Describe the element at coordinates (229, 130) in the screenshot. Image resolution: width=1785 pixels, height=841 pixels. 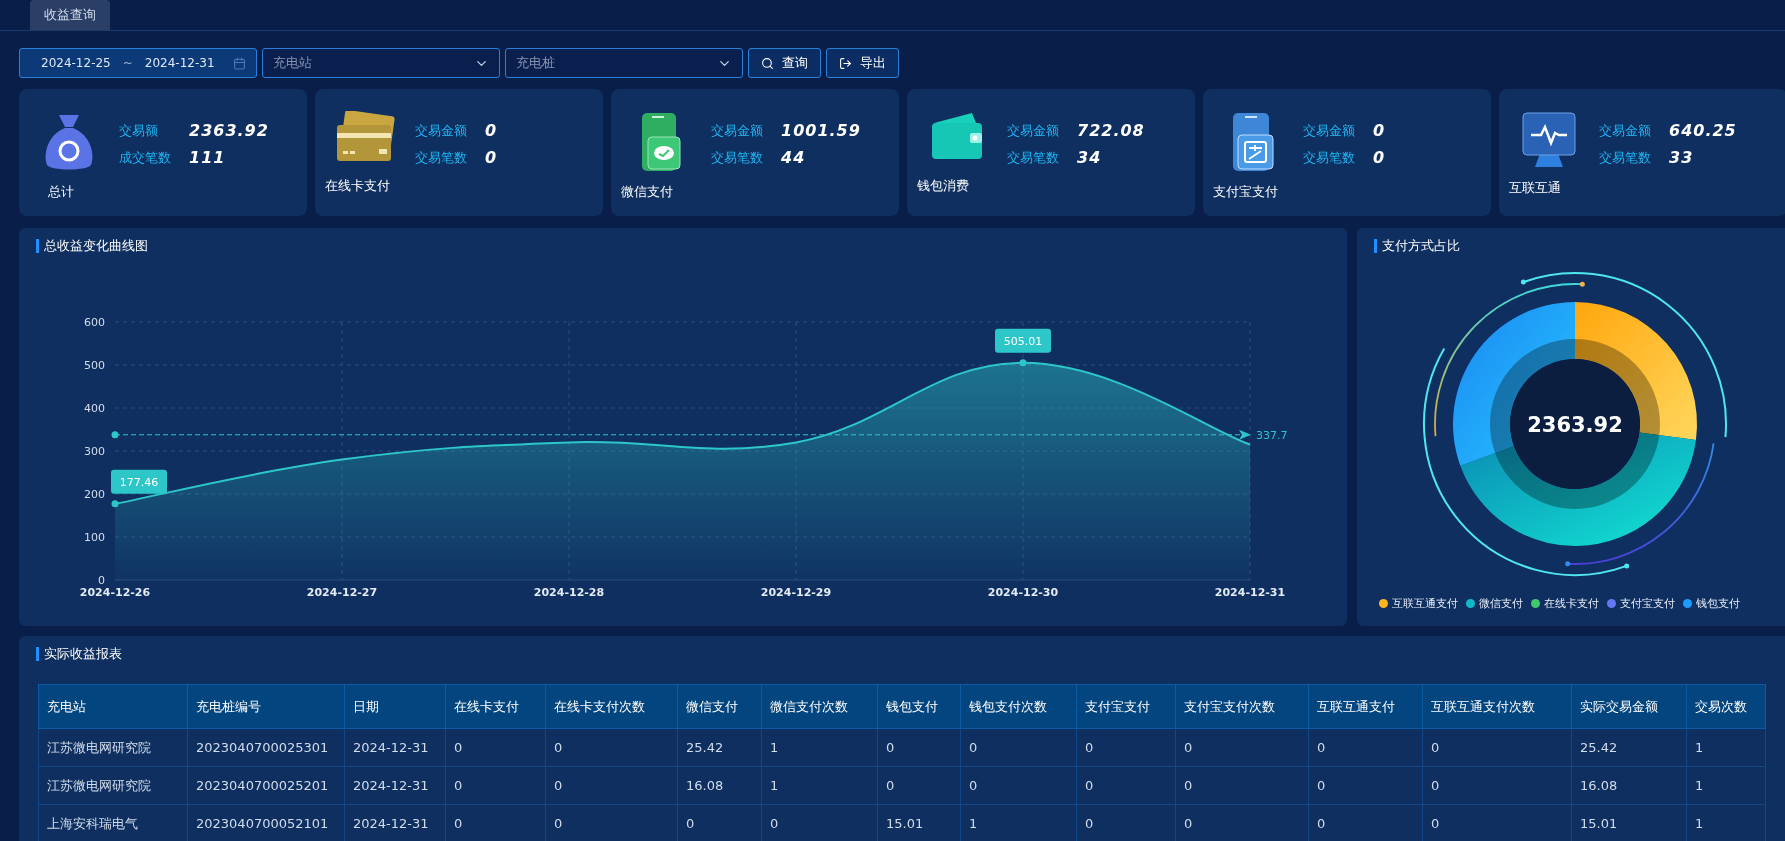
I see `stat-value: 2363.92` at that location.